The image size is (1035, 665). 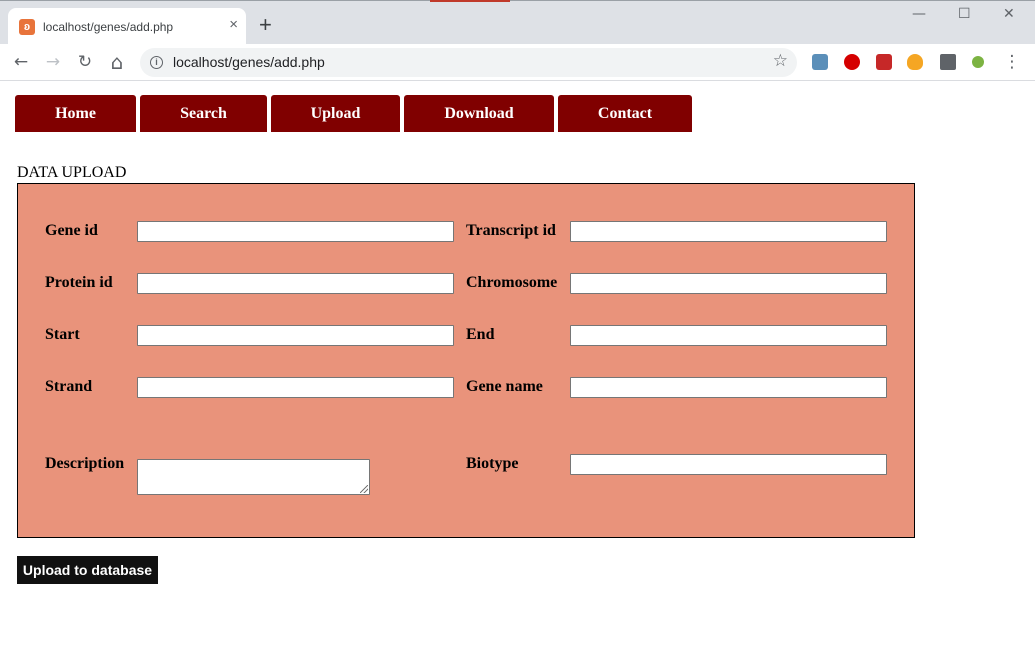 I want to click on strand-label: Strand, so click(x=69, y=386).